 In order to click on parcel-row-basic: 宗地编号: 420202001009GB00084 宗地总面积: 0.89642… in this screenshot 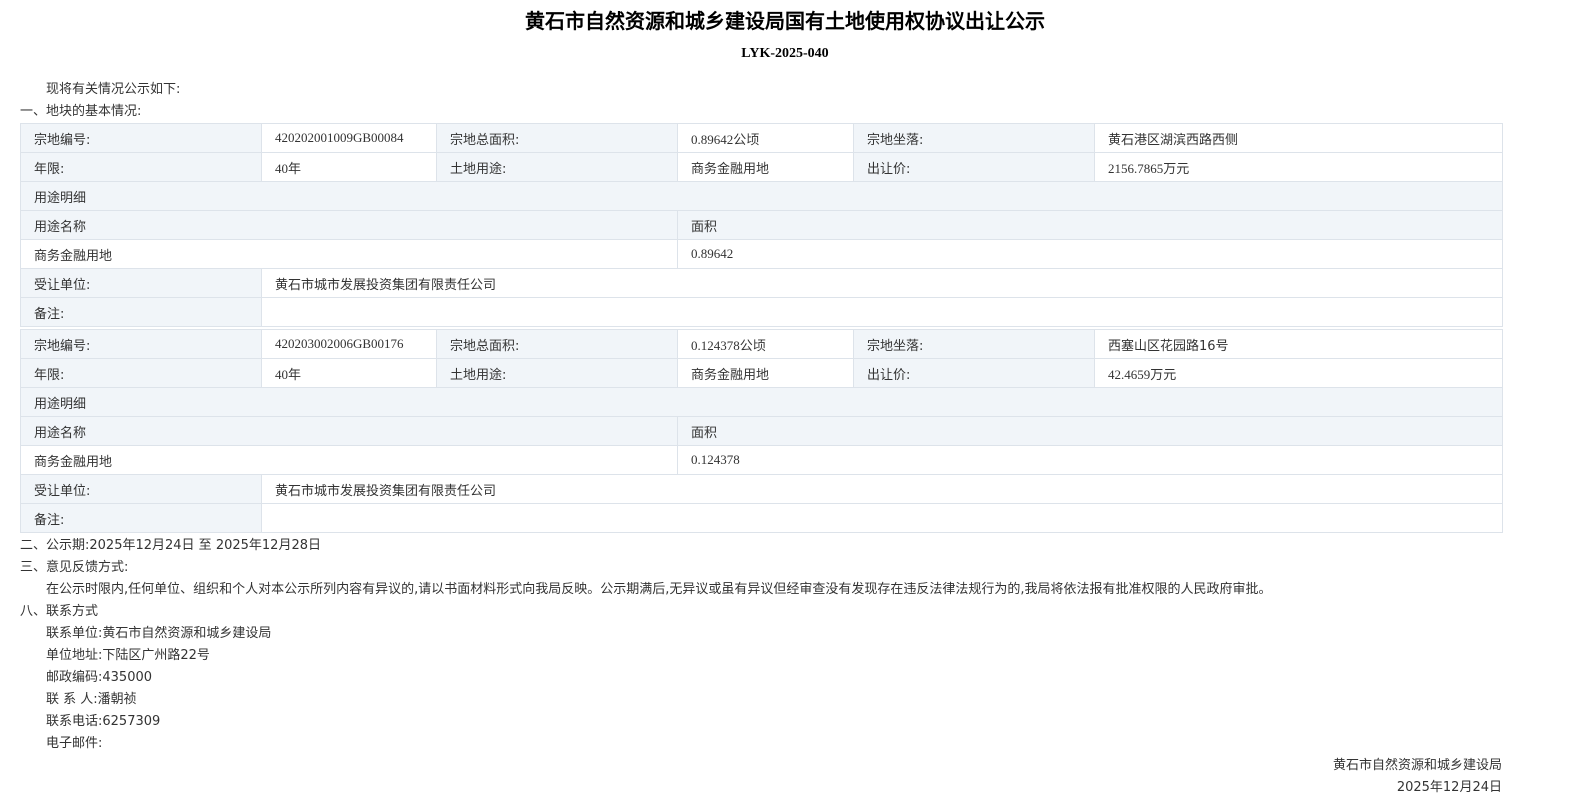, I will do `click(761, 138)`.